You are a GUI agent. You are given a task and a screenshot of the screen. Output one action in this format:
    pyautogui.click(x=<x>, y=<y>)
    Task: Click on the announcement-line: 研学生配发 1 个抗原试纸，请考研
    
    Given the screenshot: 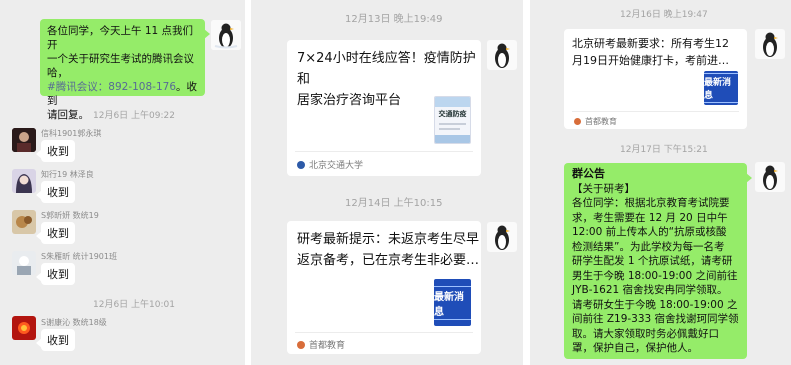 What is the action you would take?
    pyautogui.click(x=652, y=261)
    